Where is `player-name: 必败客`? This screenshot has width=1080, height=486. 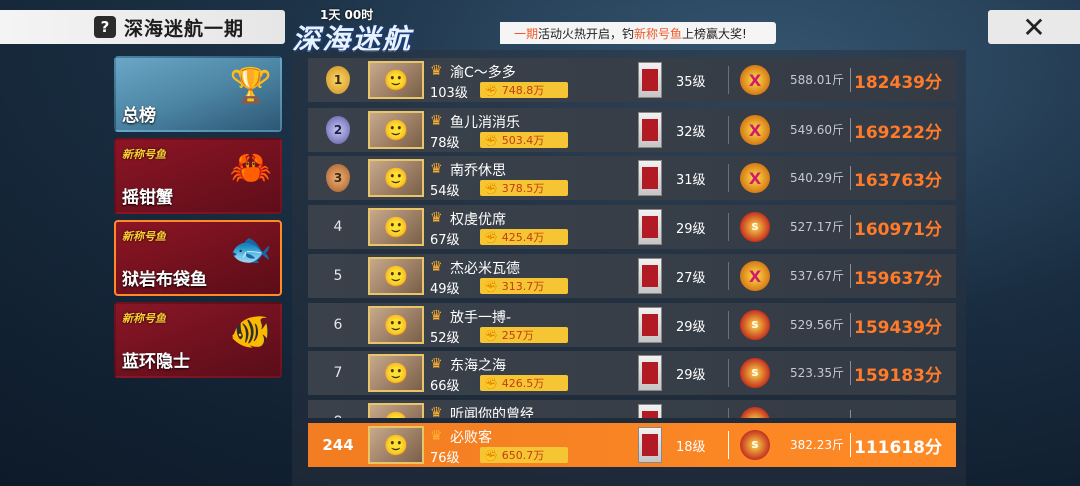
player-name: 必败客 is located at coordinates (471, 438).